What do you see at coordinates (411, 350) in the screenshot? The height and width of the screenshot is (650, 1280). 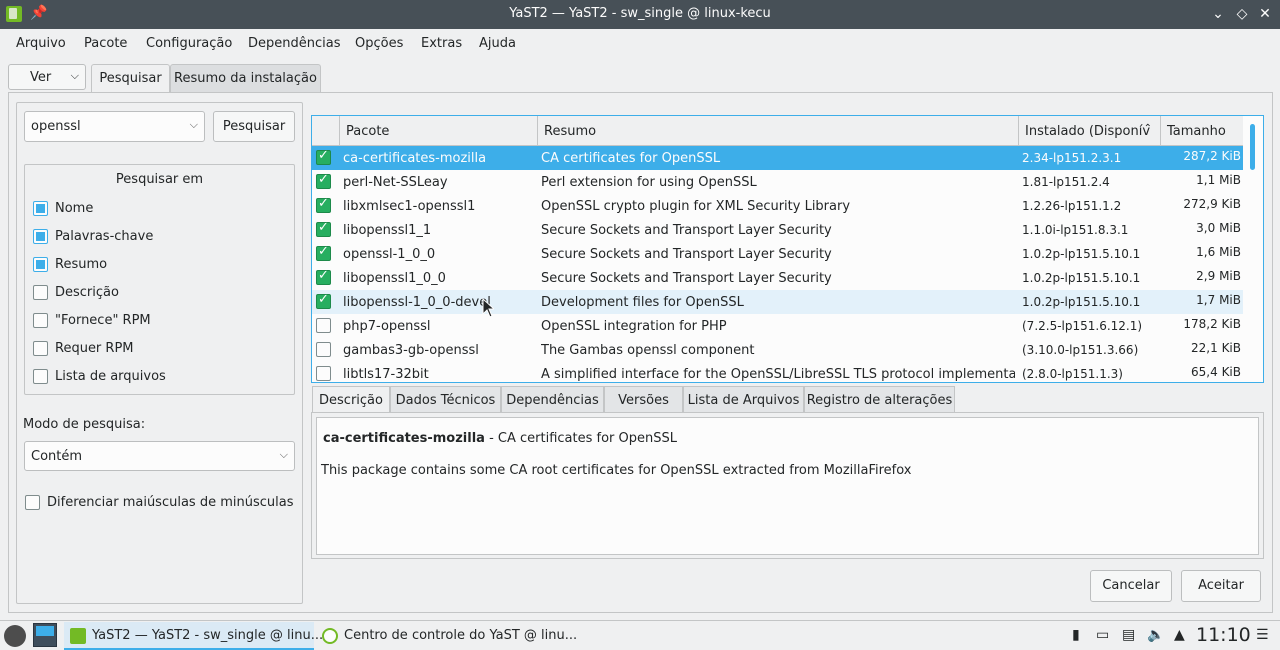 I see `package-name: gambas3-gb-openssl` at bounding box center [411, 350].